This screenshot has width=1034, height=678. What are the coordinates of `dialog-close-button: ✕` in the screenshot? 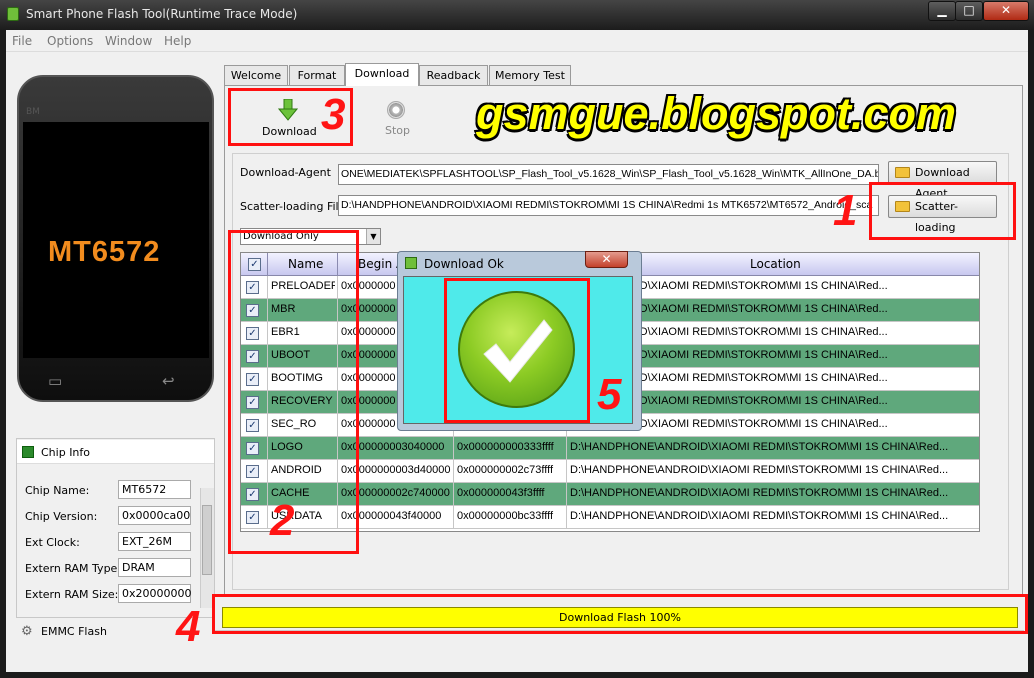 It's located at (606, 259).